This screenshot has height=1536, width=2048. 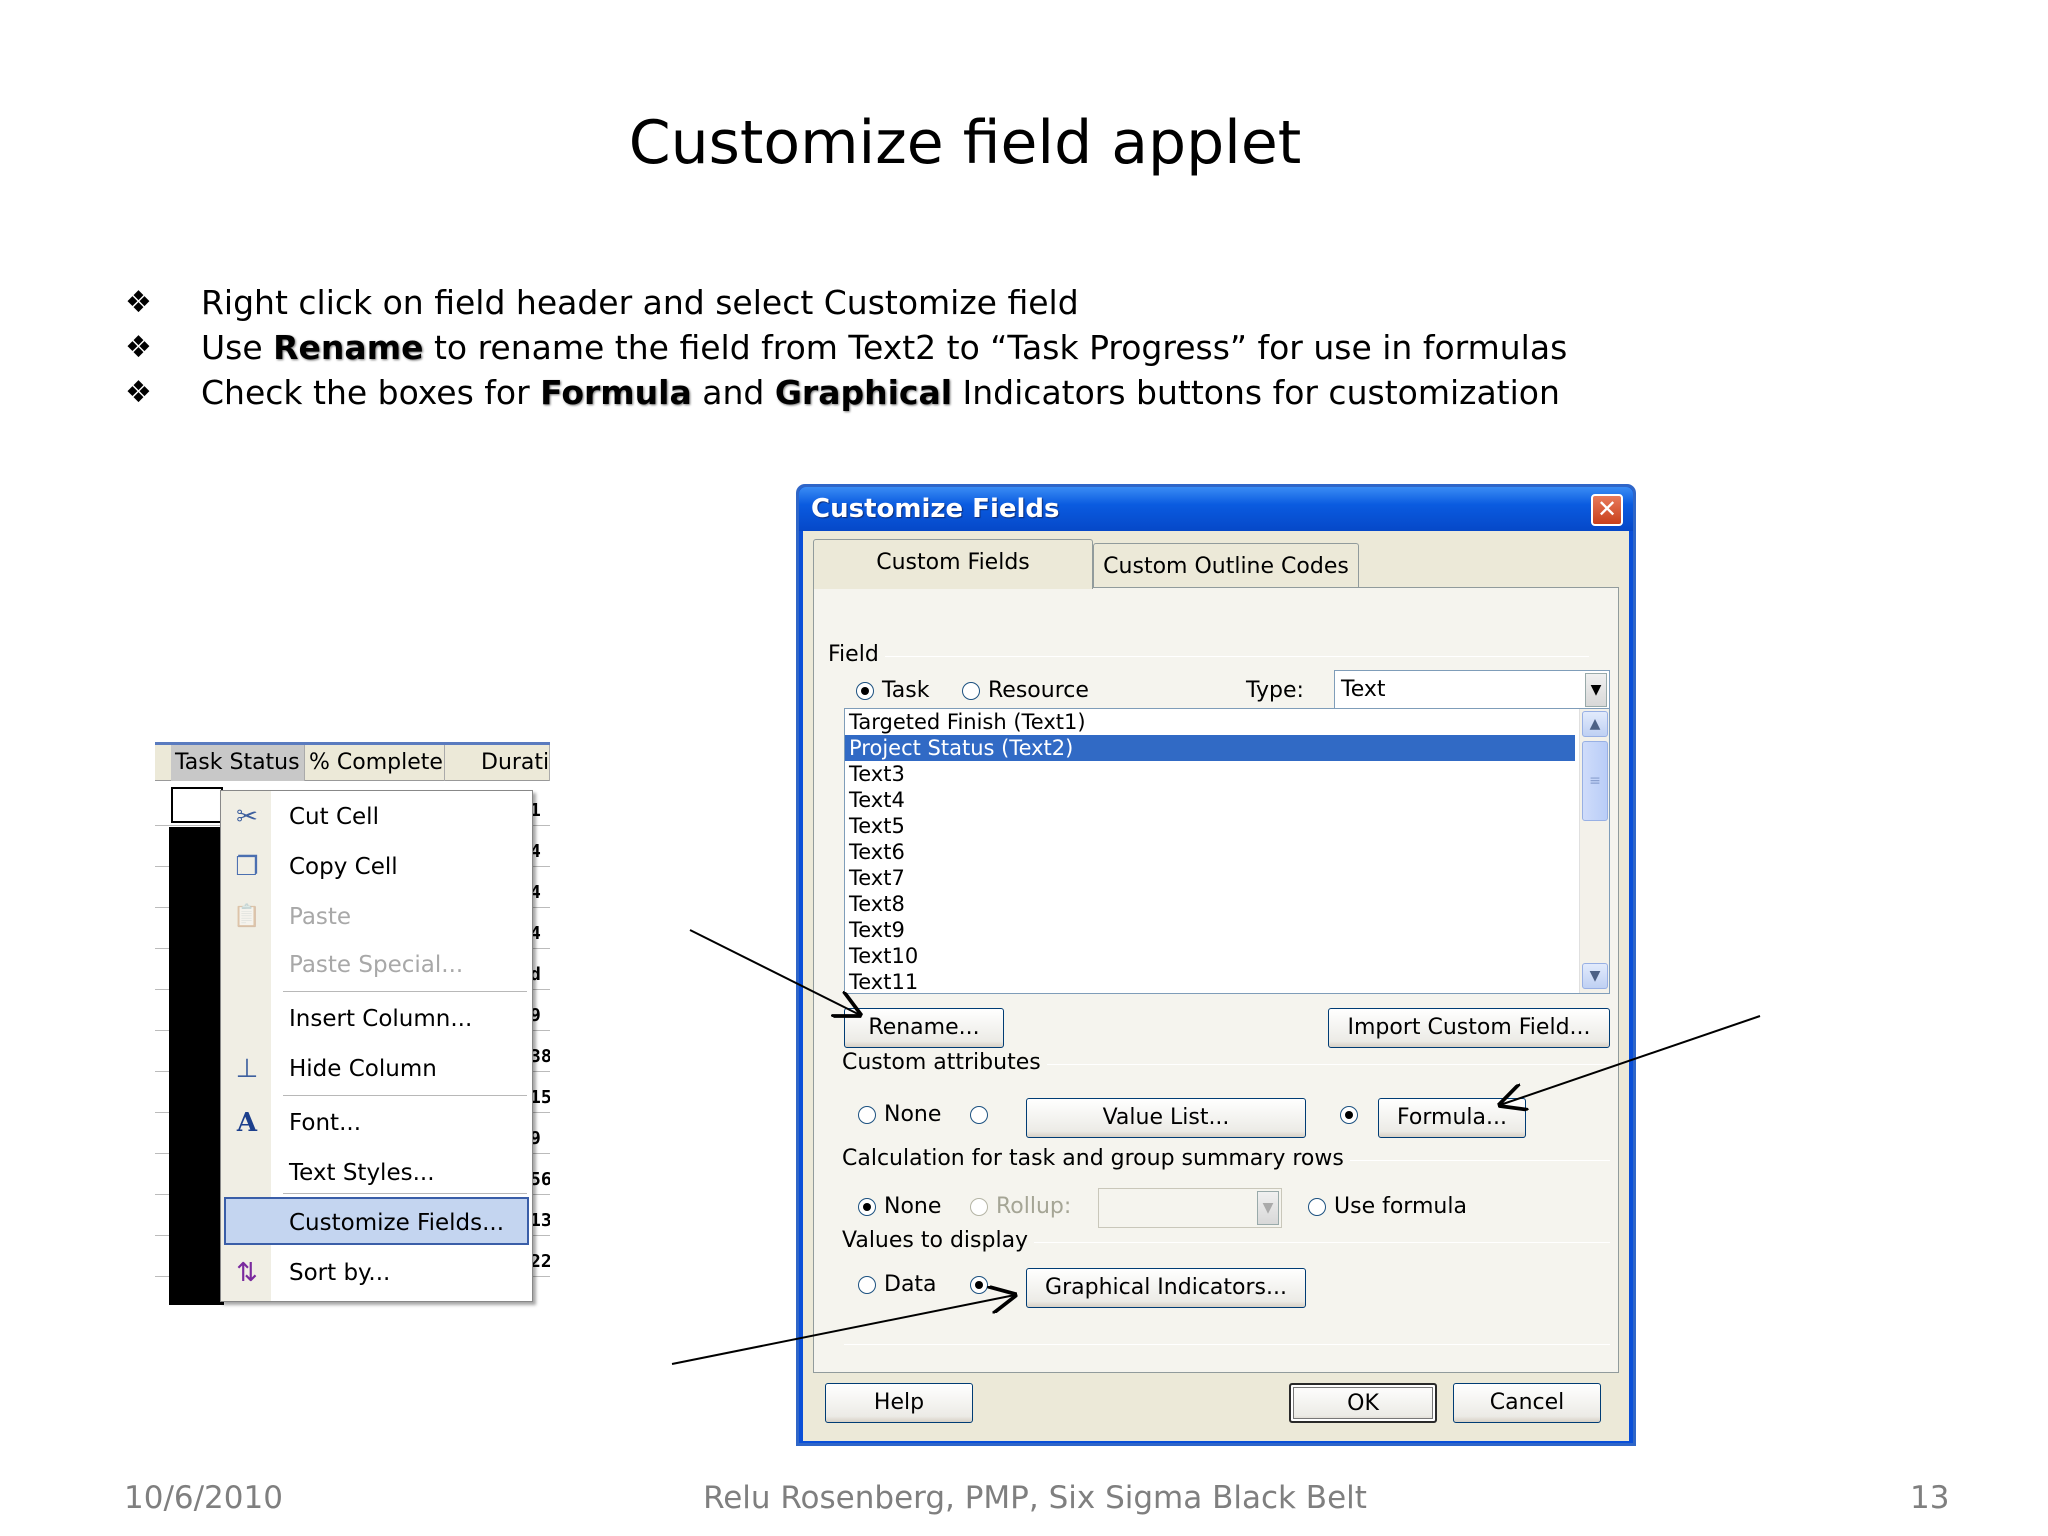 I want to click on menu-item-copy-cell: ❐ Copy Cell, so click(x=376, y=867).